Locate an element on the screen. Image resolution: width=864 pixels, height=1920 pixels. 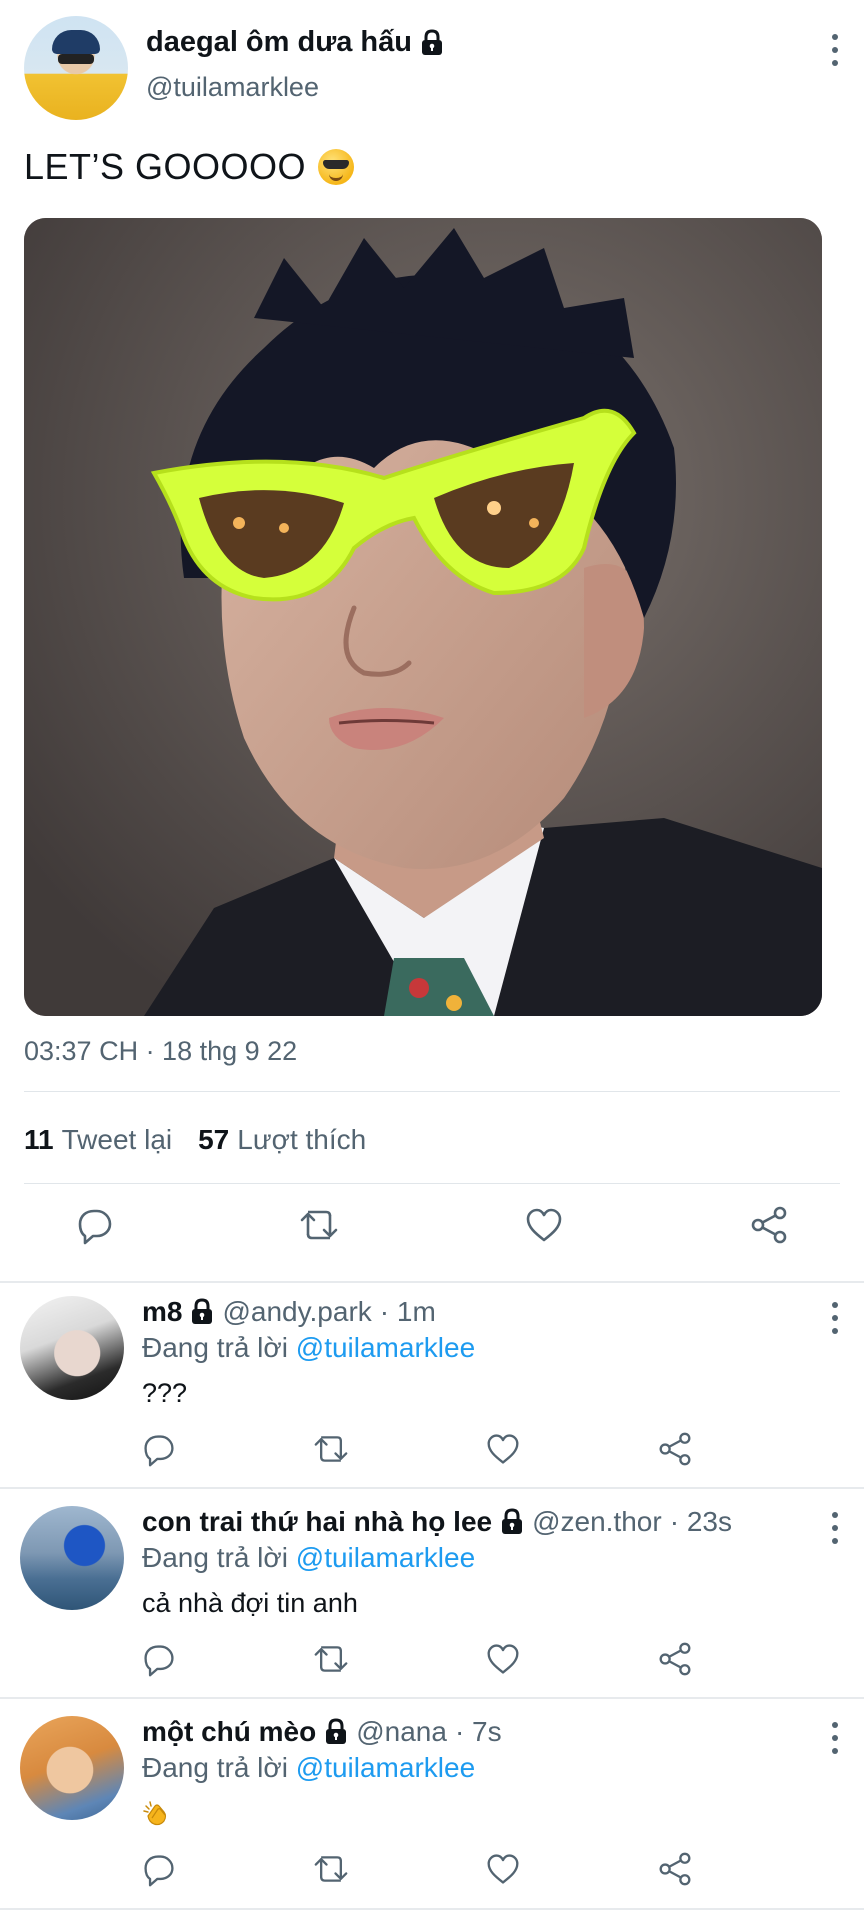
likes-label: Lượt thích is located at coordinates (302, 1139).